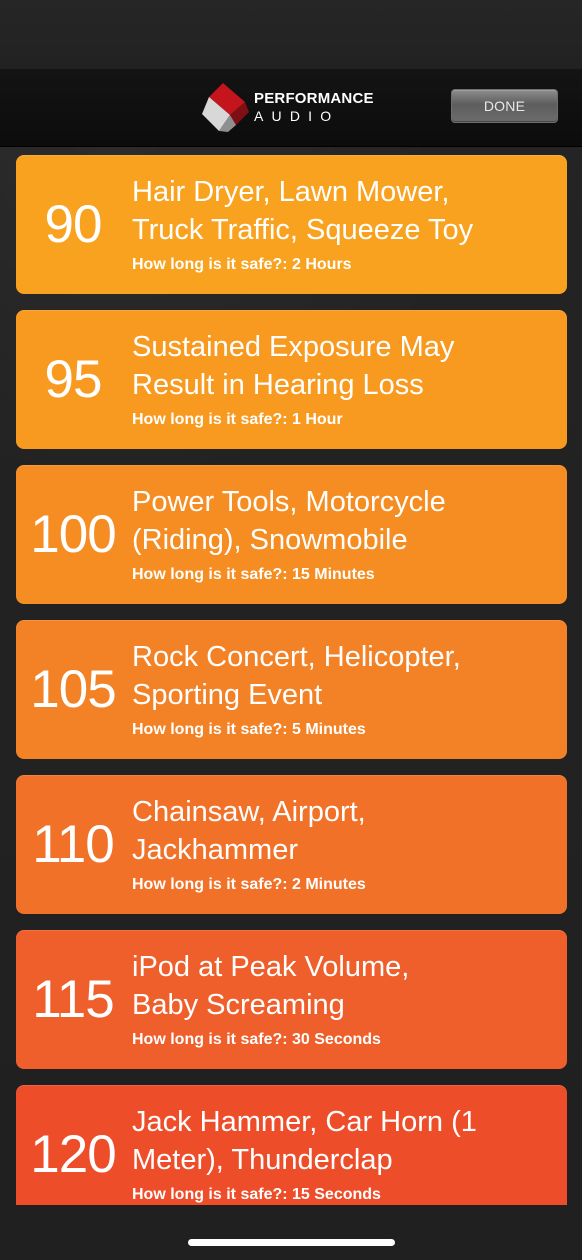 Image resolution: width=582 pixels, height=1260 pixels. What do you see at coordinates (73, 689) in the screenshot?
I see `decibel-value: 105` at bounding box center [73, 689].